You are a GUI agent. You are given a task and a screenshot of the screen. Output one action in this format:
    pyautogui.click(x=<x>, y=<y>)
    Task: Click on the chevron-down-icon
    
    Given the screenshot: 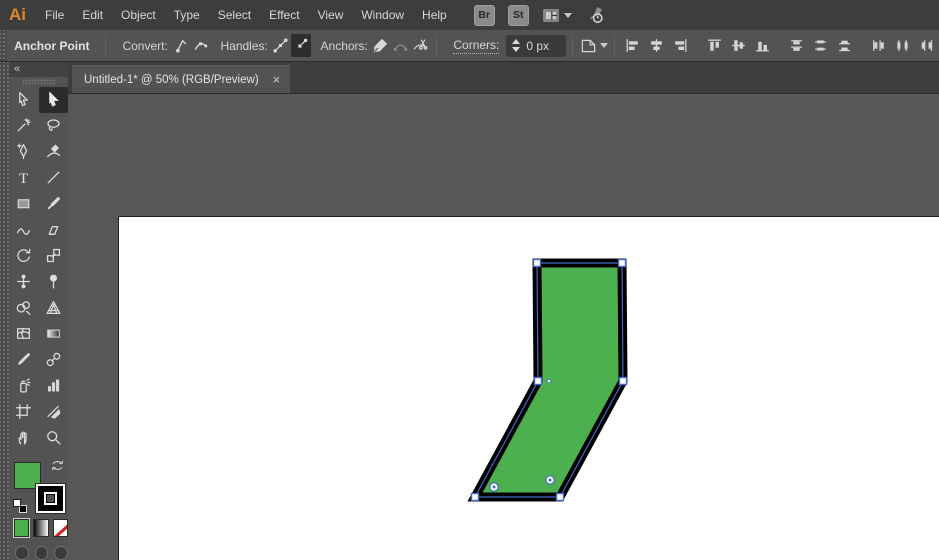 What is the action you would take?
    pyautogui.click(x=567, y=15)
    